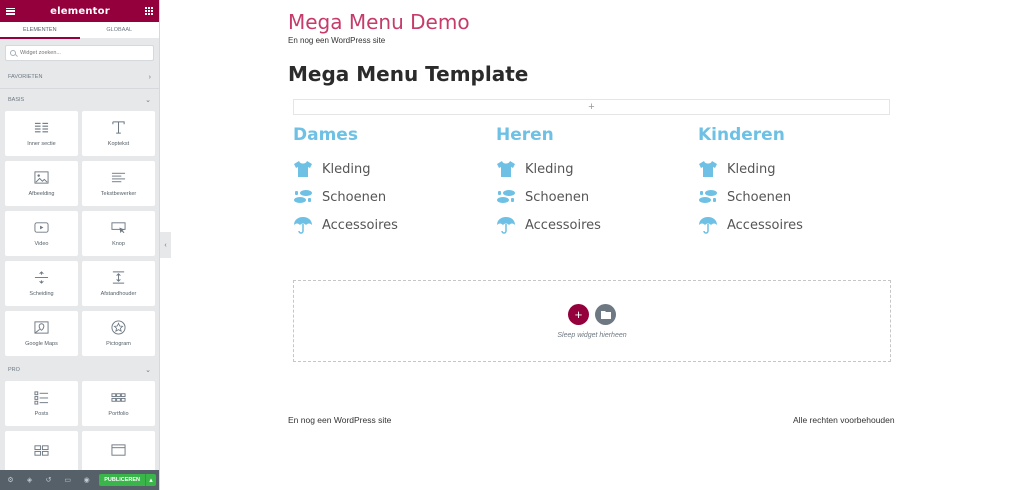 This screenshot has height=490, width=1024. Describe the element at coordinates (41, 327) in the screenshot. I see `map-icon` at that location.